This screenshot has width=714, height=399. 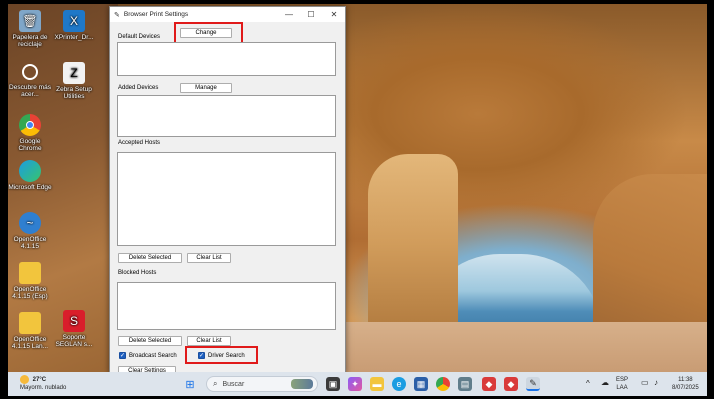 I want to click on default-devices-list, so click(x=226, y=59).